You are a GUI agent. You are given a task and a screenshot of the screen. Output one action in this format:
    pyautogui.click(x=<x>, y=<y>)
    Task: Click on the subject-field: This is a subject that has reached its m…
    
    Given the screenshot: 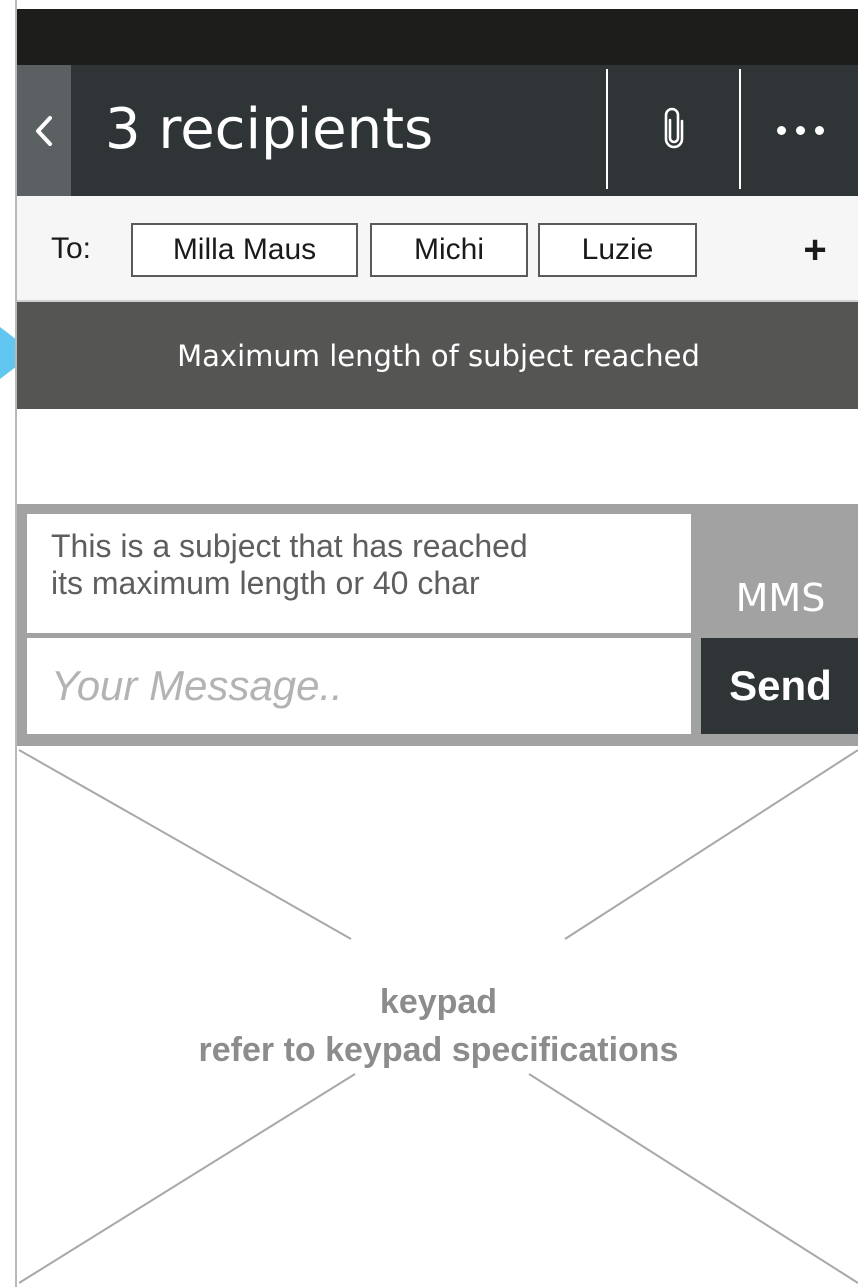 What is the action you would take?
    pyautogui.click(x=359, y=573)
    